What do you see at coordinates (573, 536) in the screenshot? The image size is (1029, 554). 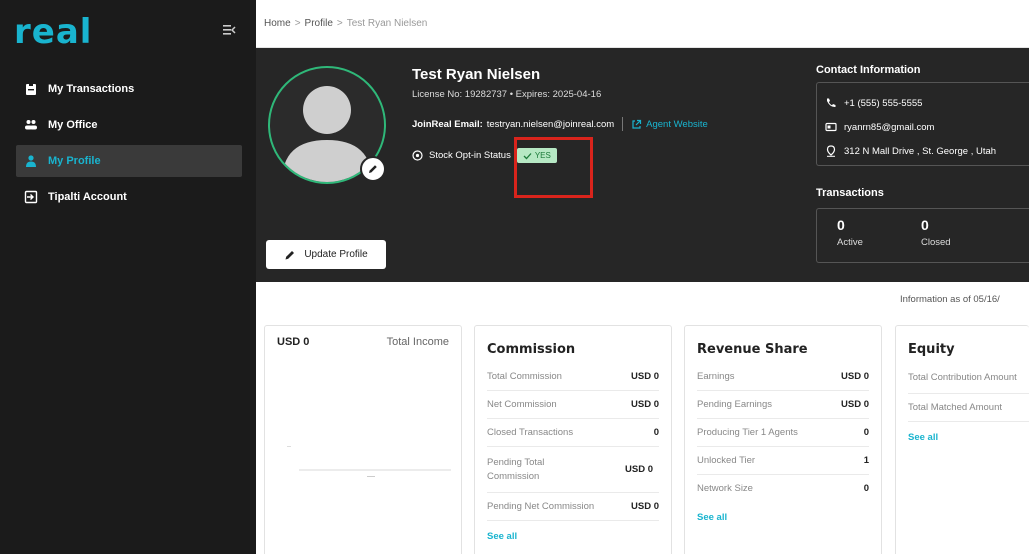 I see `commission-see-all-link: See all` at bounding box center [573, 536].